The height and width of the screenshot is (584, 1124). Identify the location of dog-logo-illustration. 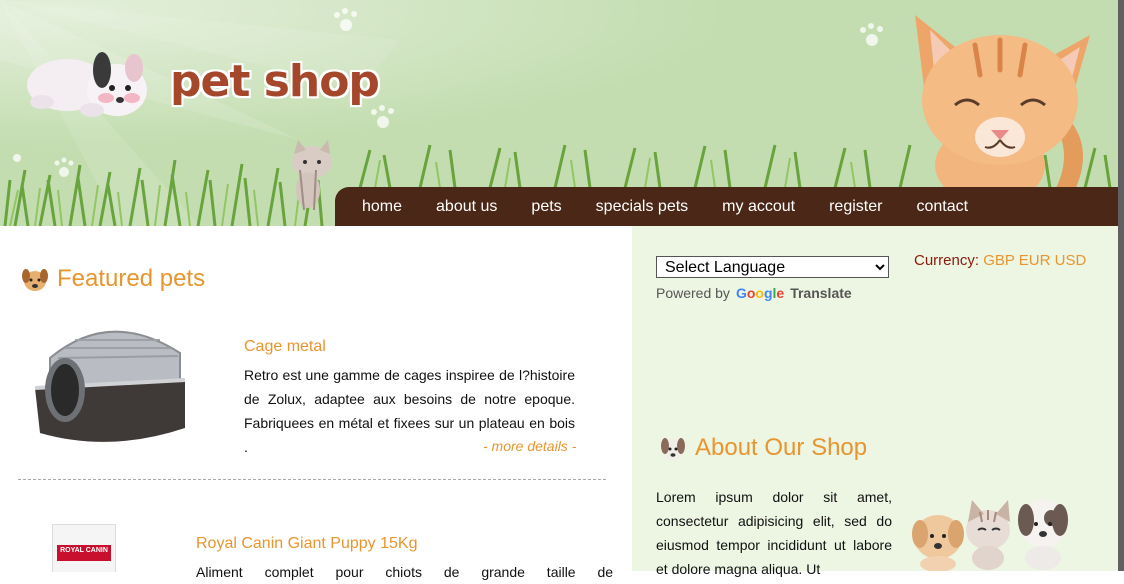
(87, 84).